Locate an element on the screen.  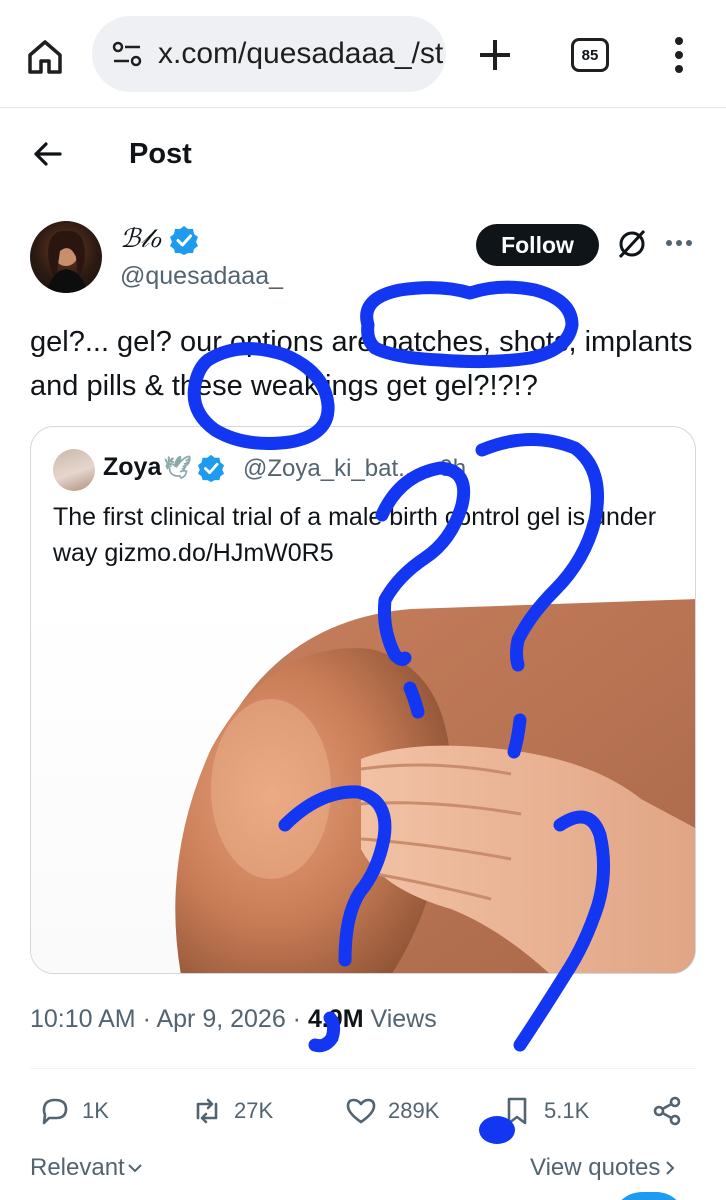
post-timestamp: 10:10 AM · Apr 9, 2026 · is located at coordinates (169, 1019).